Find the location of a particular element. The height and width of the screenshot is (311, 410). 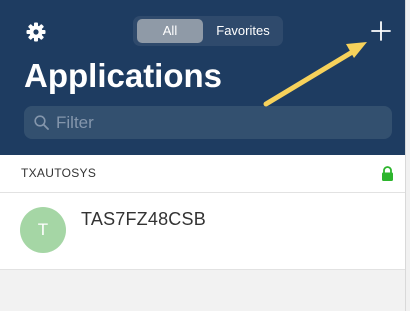

search-icon is located at coordinates (41, 122).